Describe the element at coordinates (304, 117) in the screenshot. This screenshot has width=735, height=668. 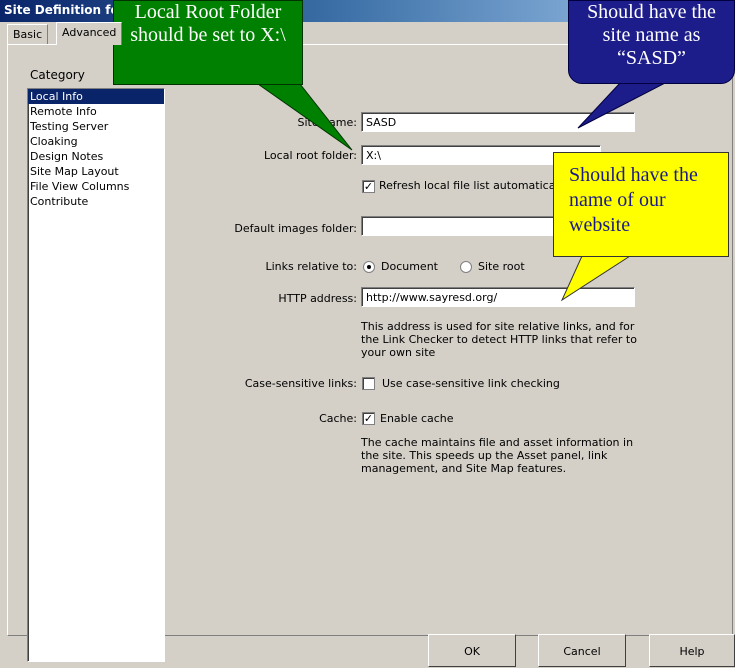
I see `green-callout-tail` at that location.